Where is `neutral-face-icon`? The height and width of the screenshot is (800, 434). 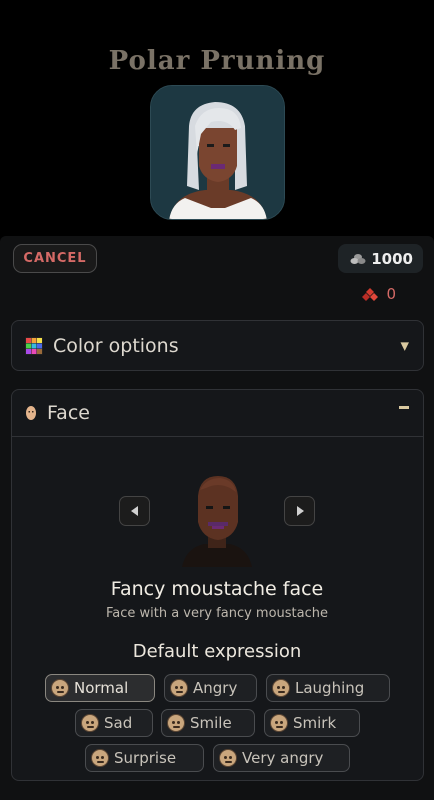 neutral-face-icon is located at coordinates (60, 688).